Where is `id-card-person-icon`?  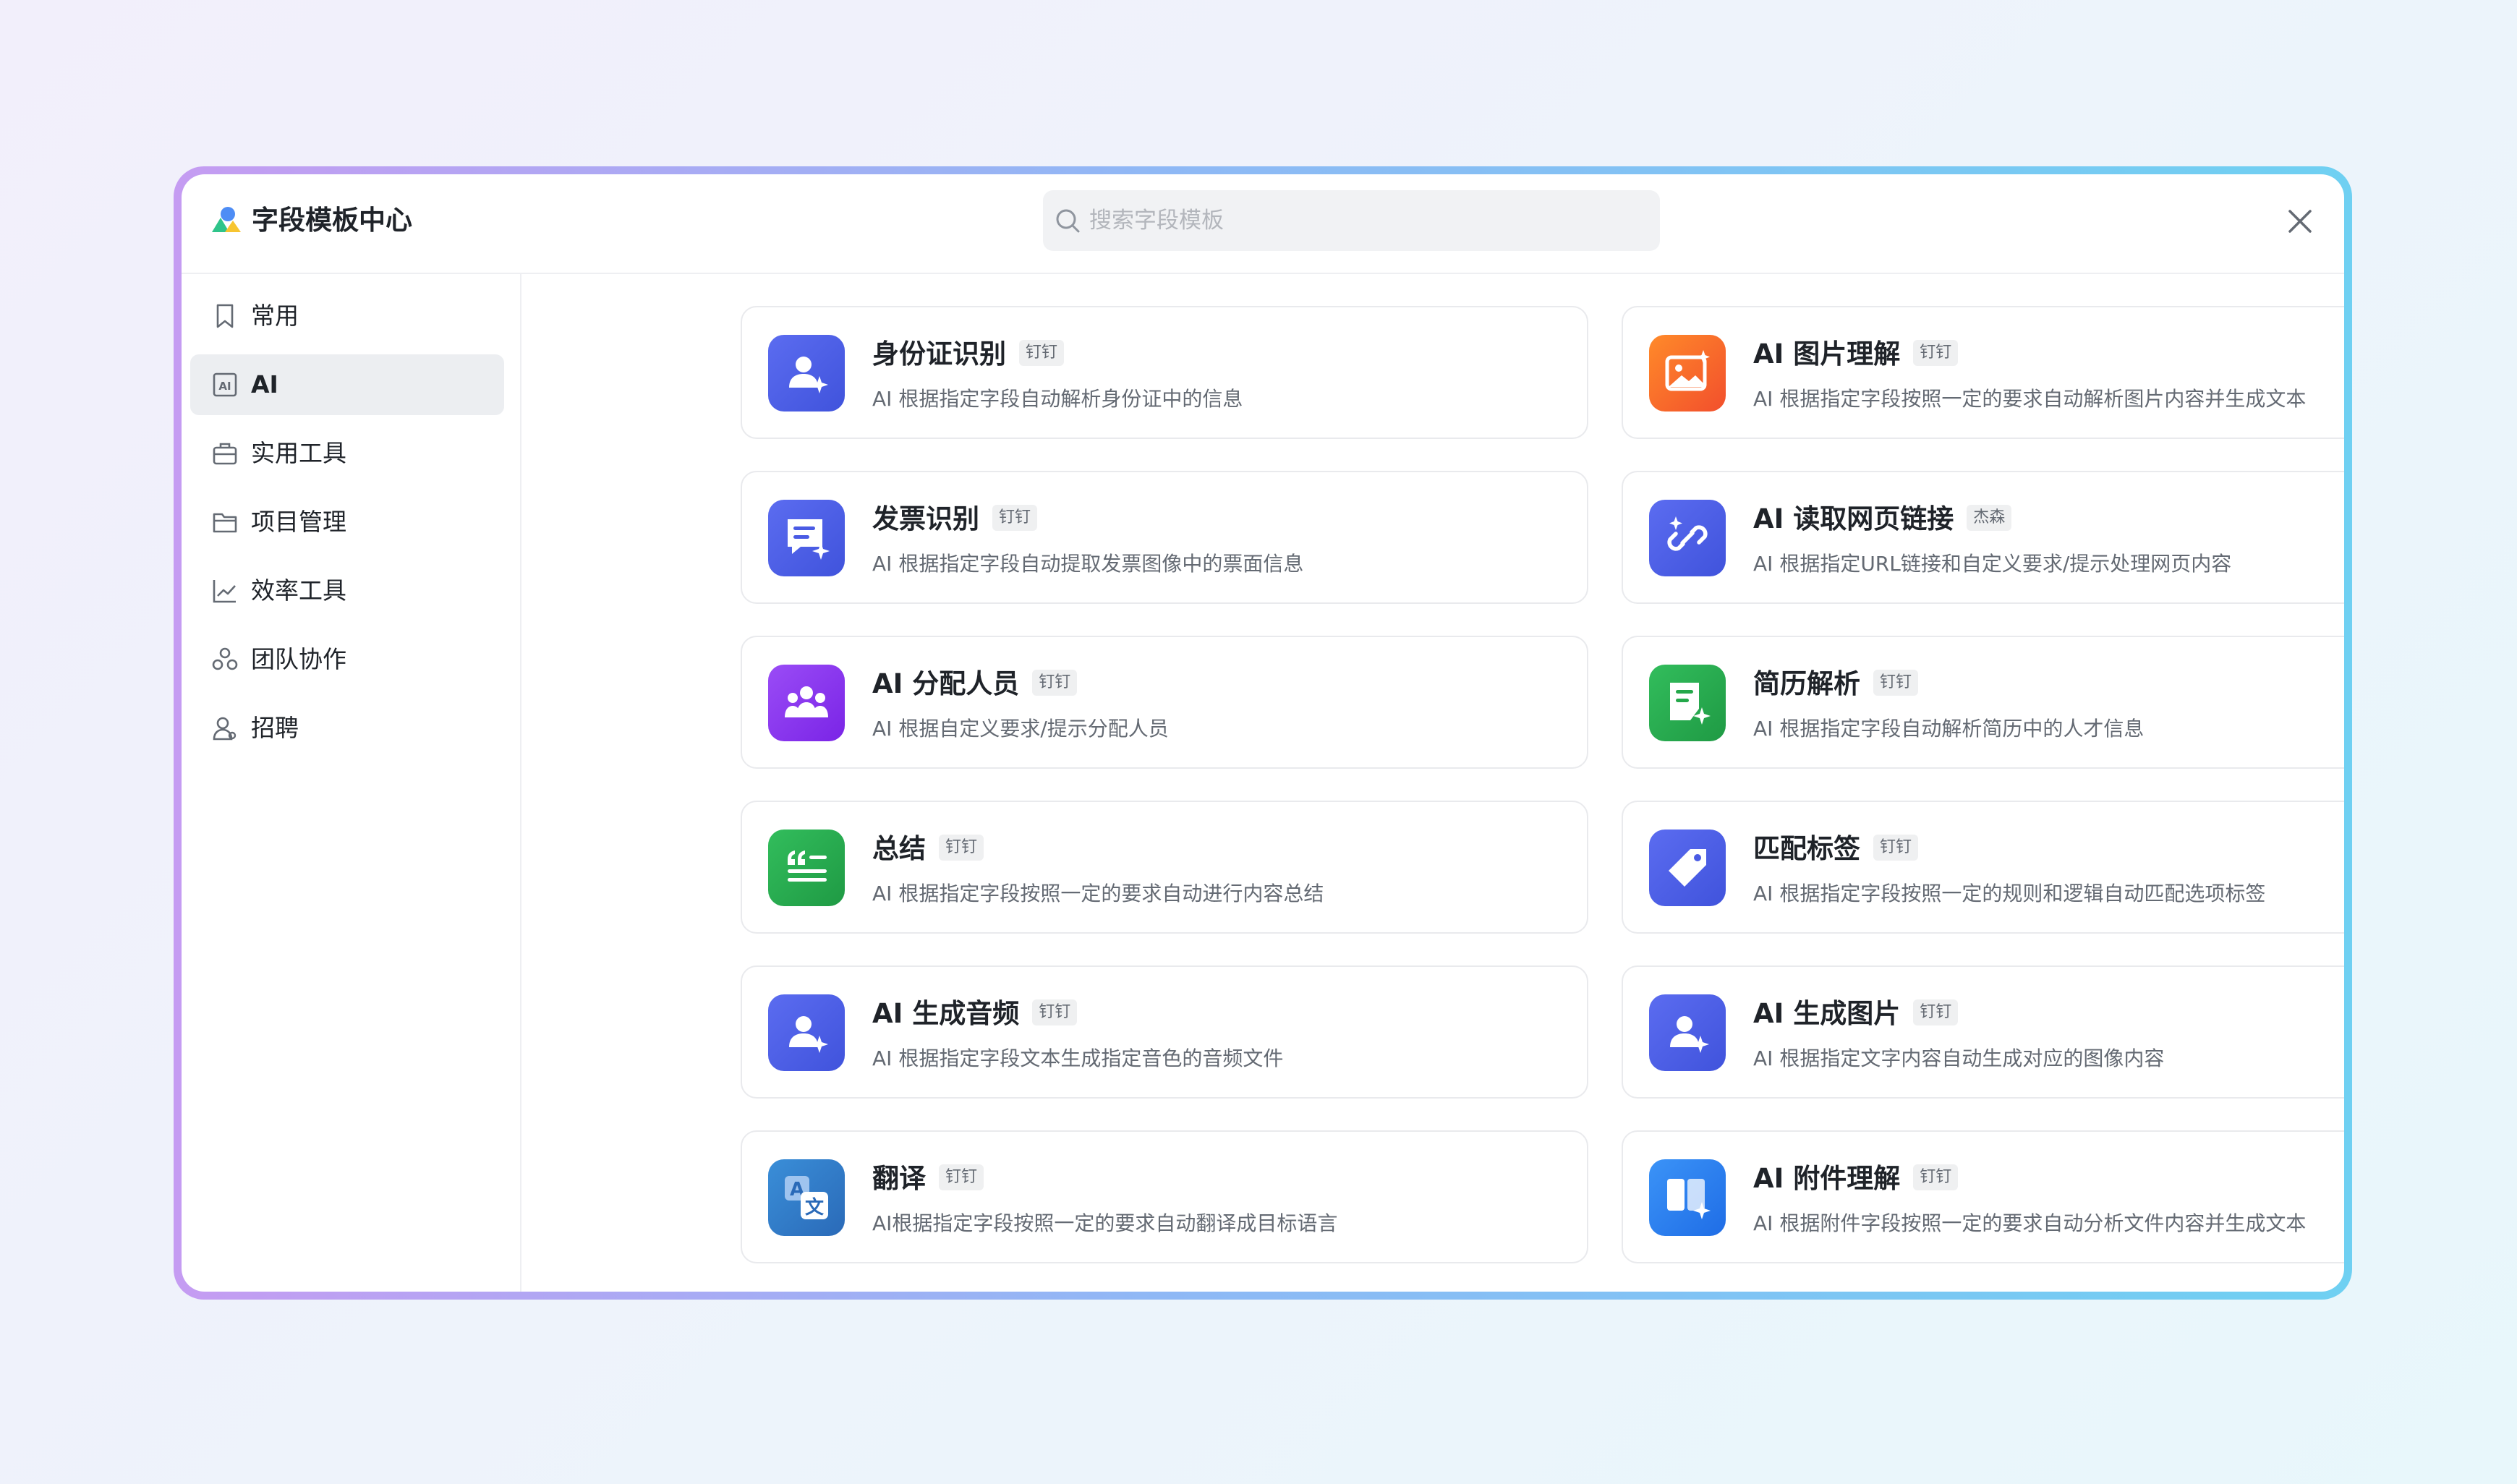
id-card-person-icon is located at coordinates (806, 373).